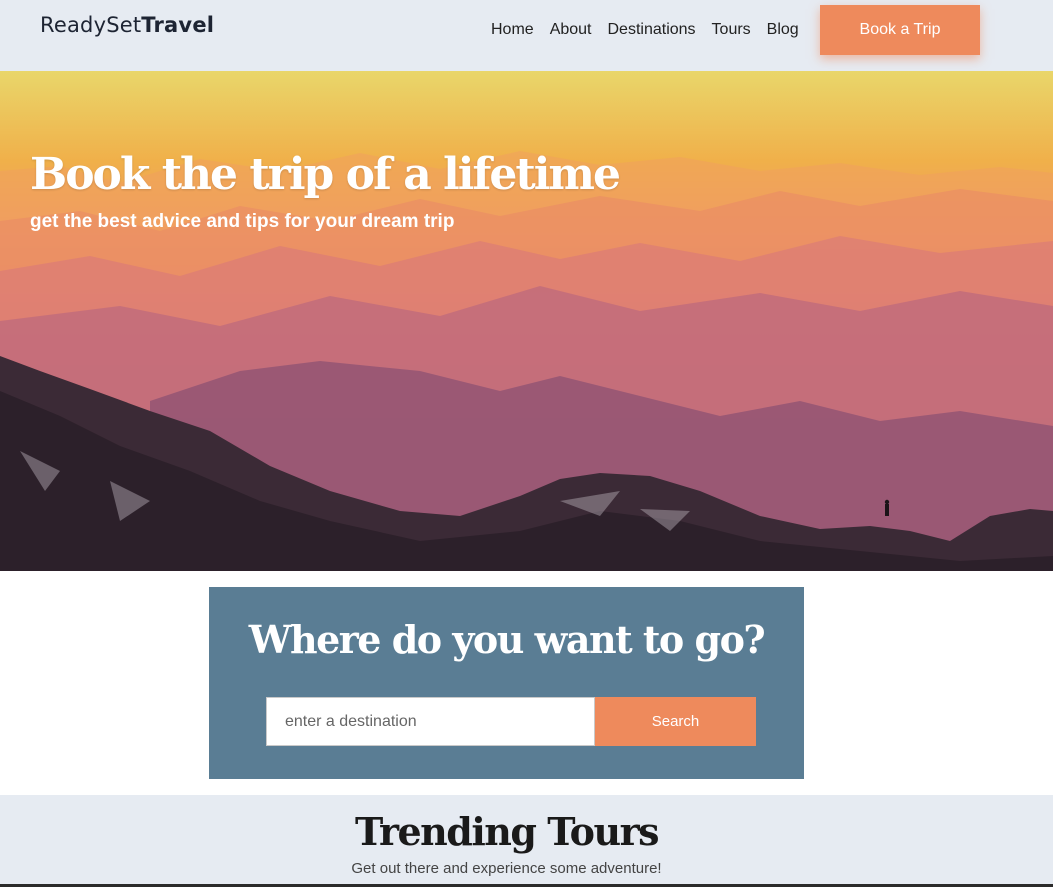  I want to click on main-nav: Home About Destinations Tours Blog, so click(653, 30).